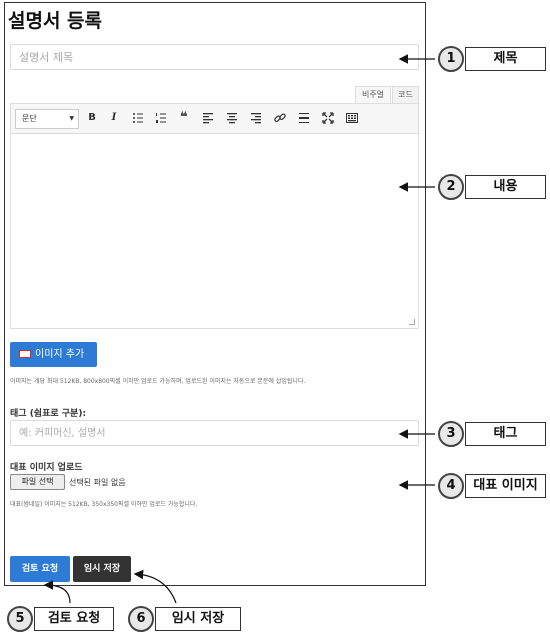 The width and height of the screenshot is (550, 638). Describe the element at coordinates (505, 59) in the screenshot. I see `callout-1-label: 제목` at that location.